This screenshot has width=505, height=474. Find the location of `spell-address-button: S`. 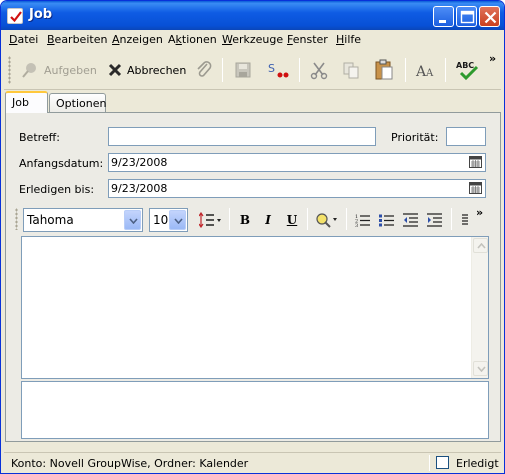

spell-address-button: S is located at coordinates (278, 70).